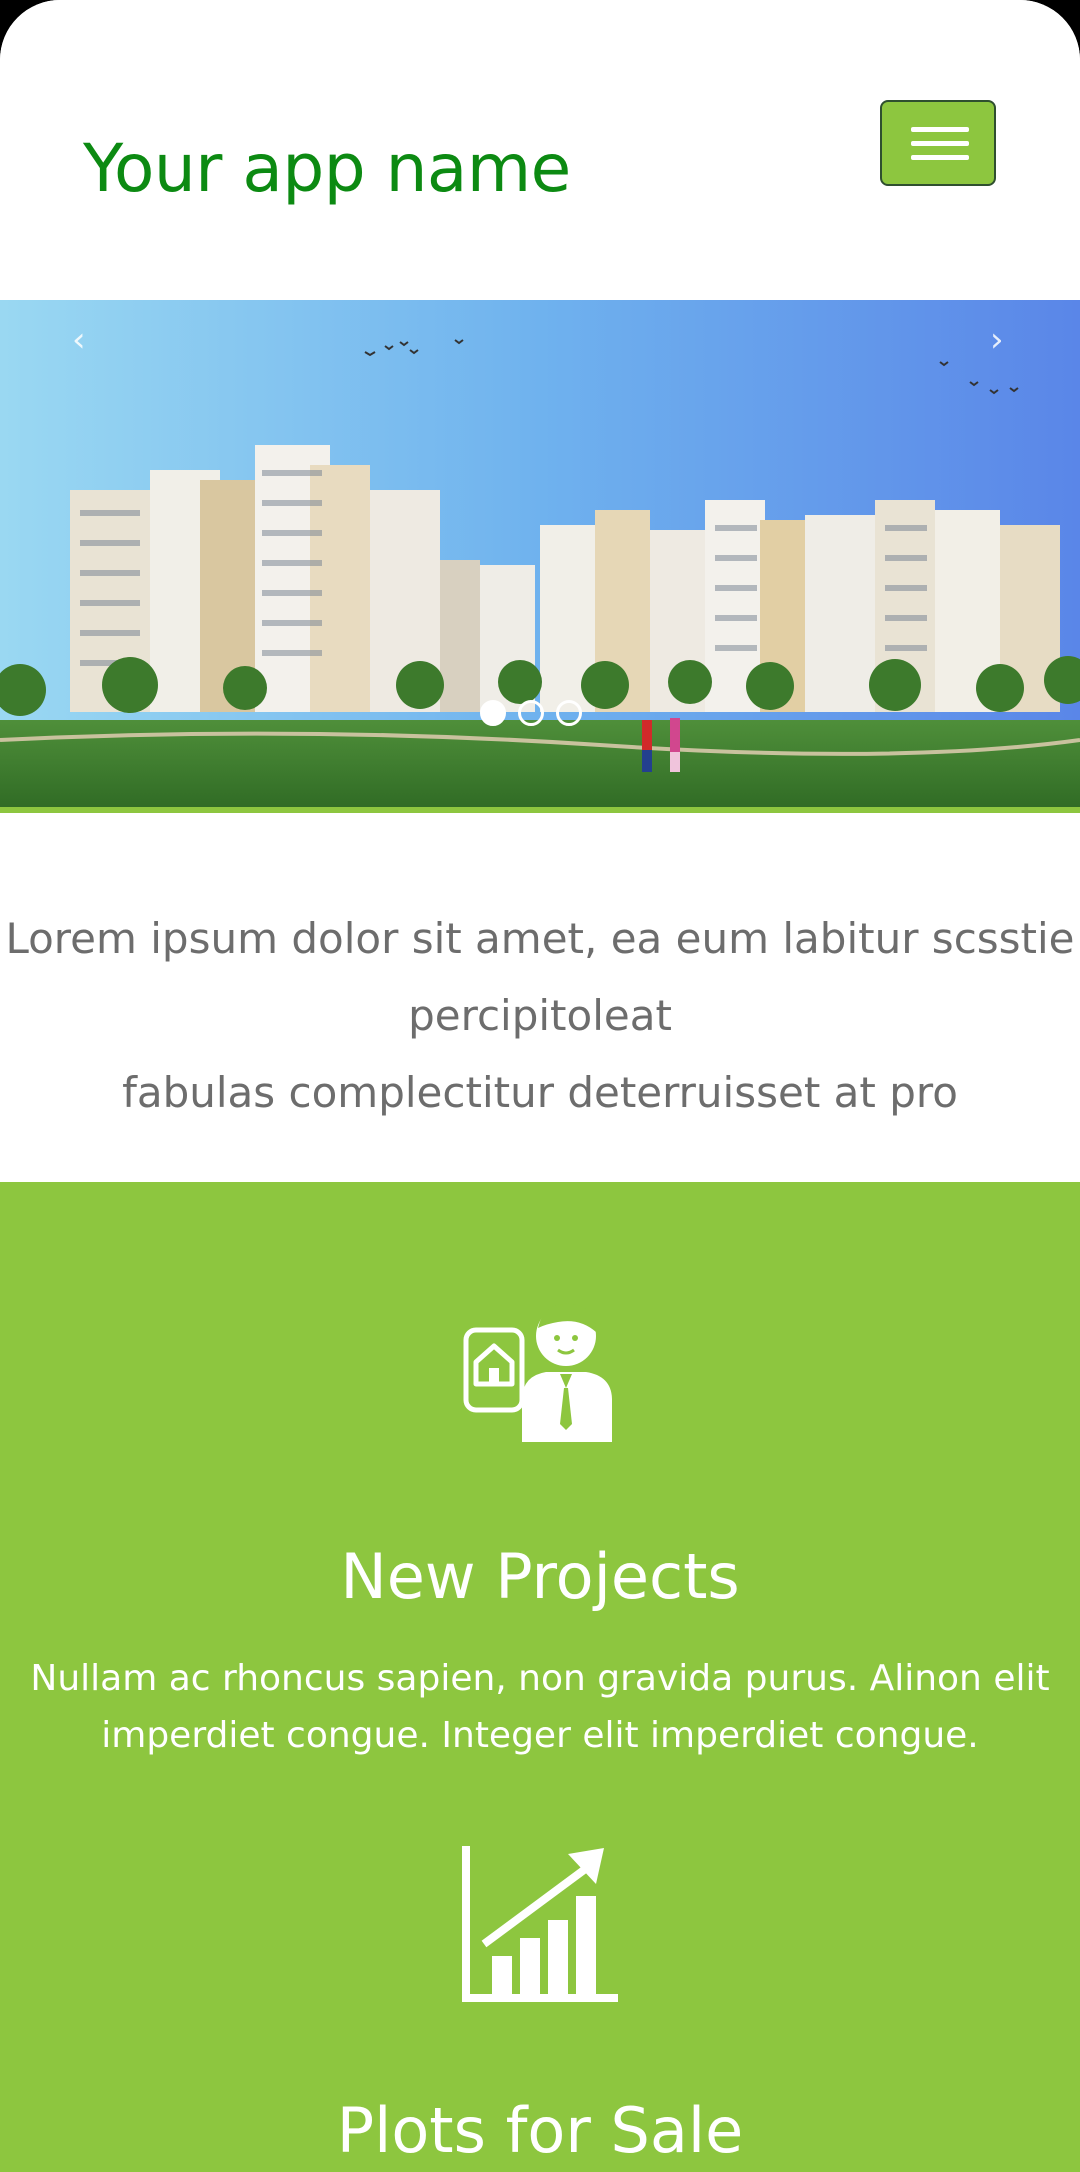  I want to click on carousel-indicators, so click(531, 715).